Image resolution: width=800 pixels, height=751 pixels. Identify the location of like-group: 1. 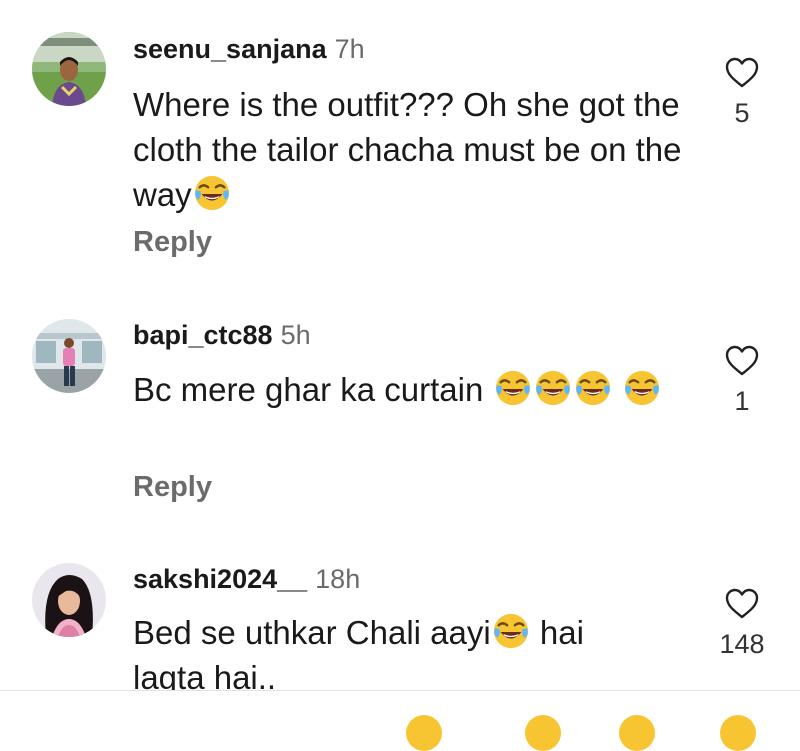
(742, 381).